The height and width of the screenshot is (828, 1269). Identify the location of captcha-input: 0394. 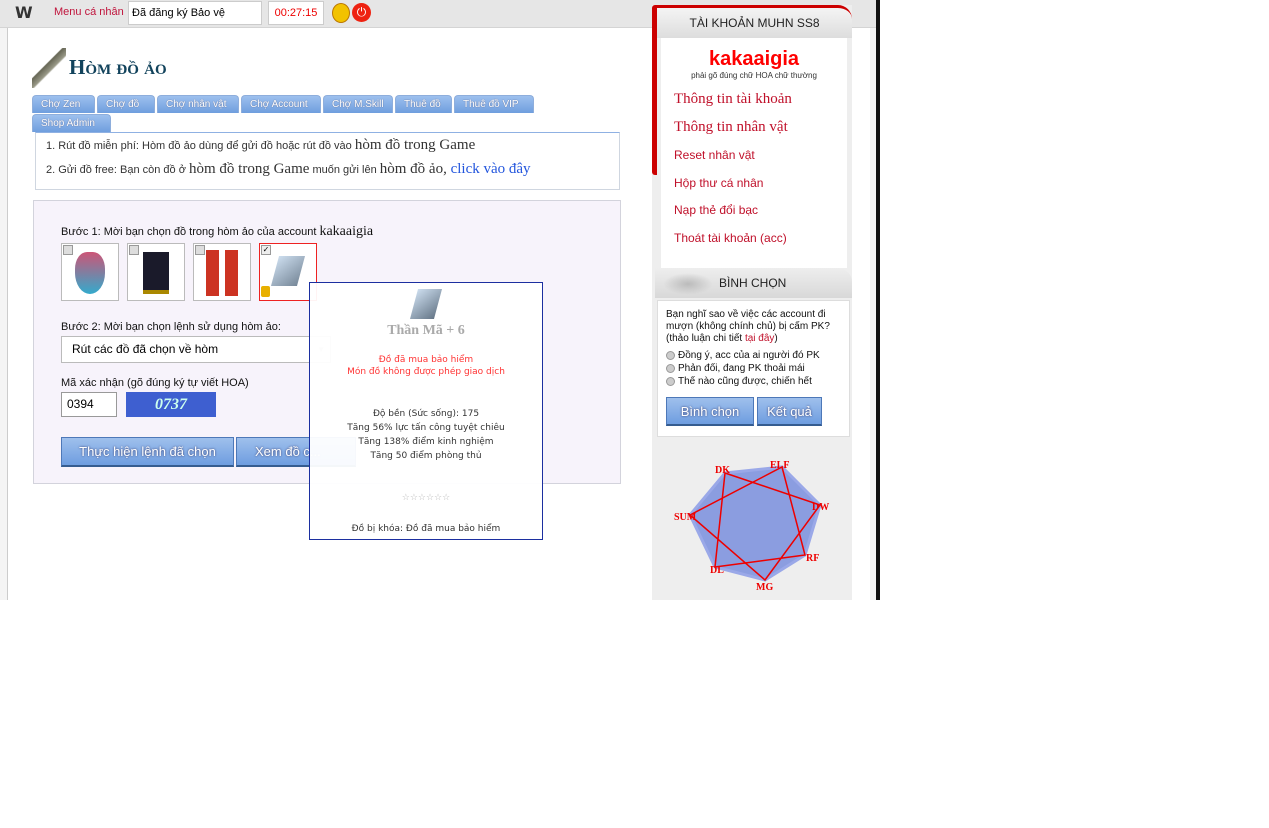
(89, 404).